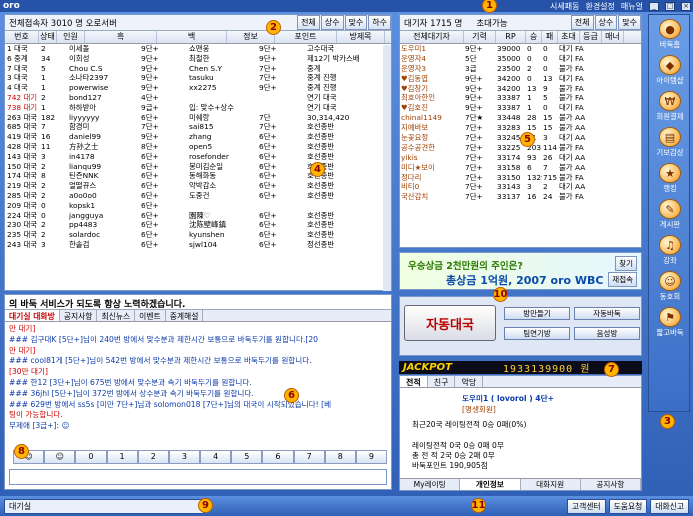 The image size is (693, 516). I want to click on menu-item-market: 시세패동, so click(564, 6).